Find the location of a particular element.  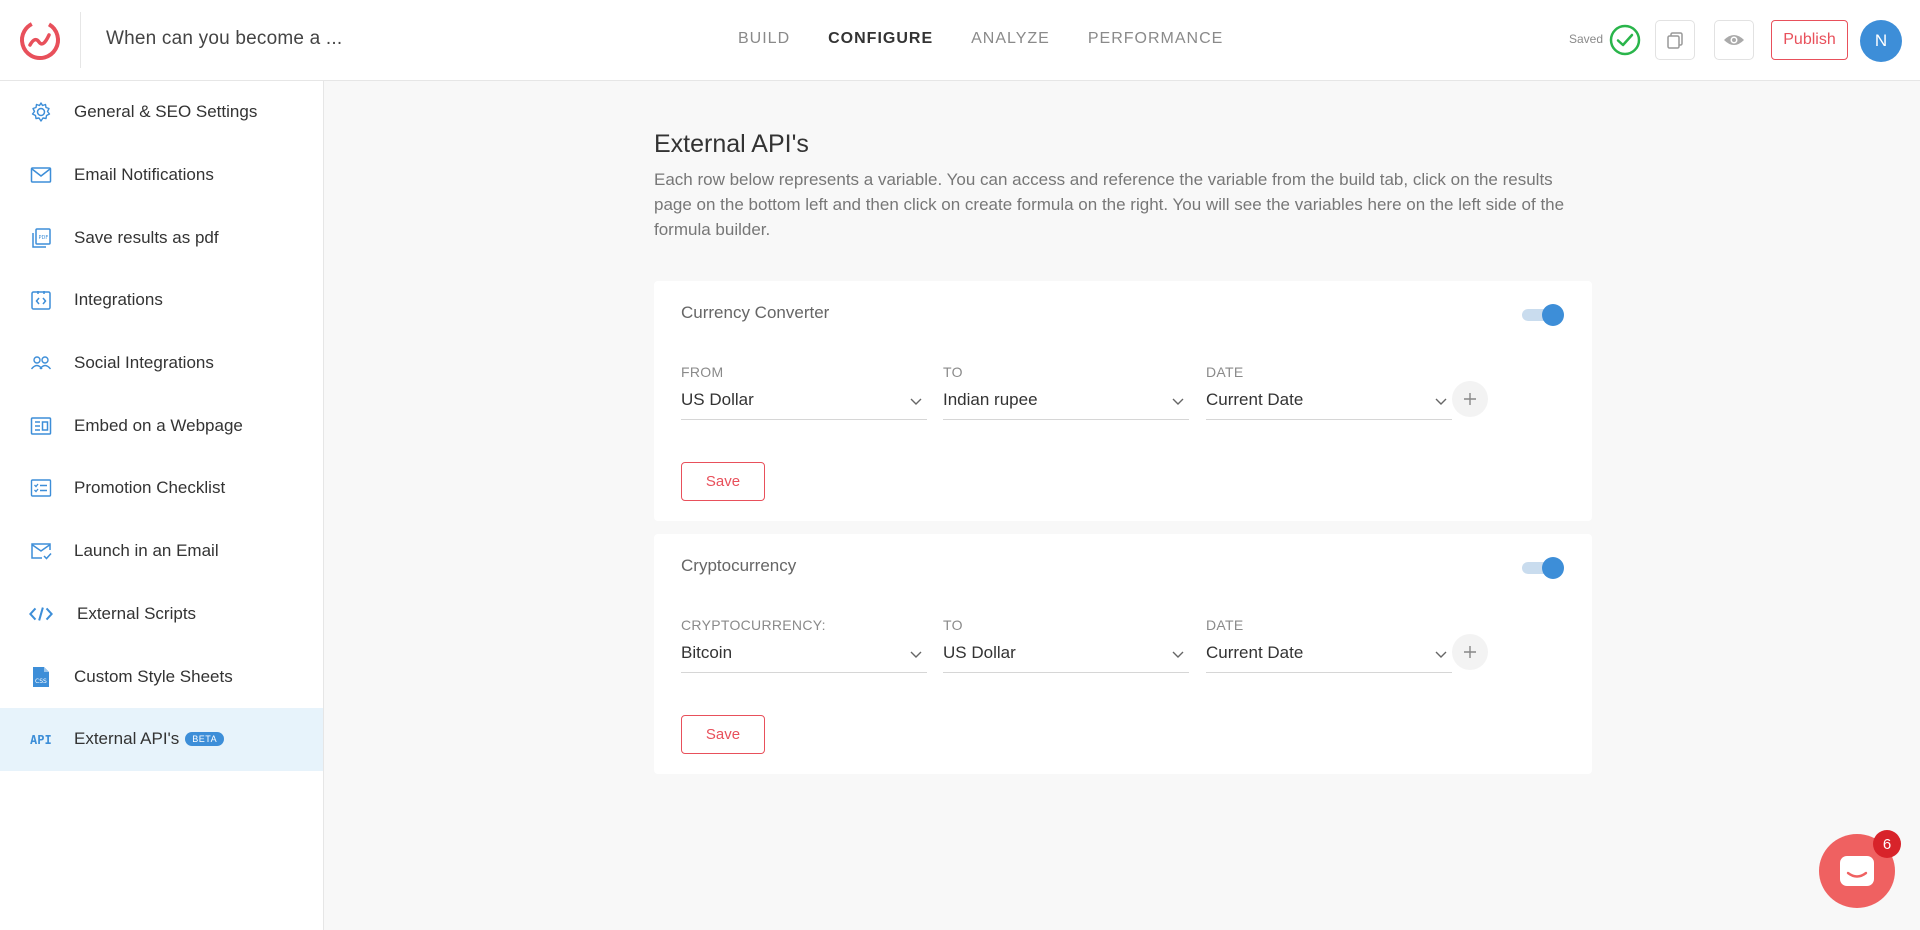

people-icon is located at coordinates (41, 363).